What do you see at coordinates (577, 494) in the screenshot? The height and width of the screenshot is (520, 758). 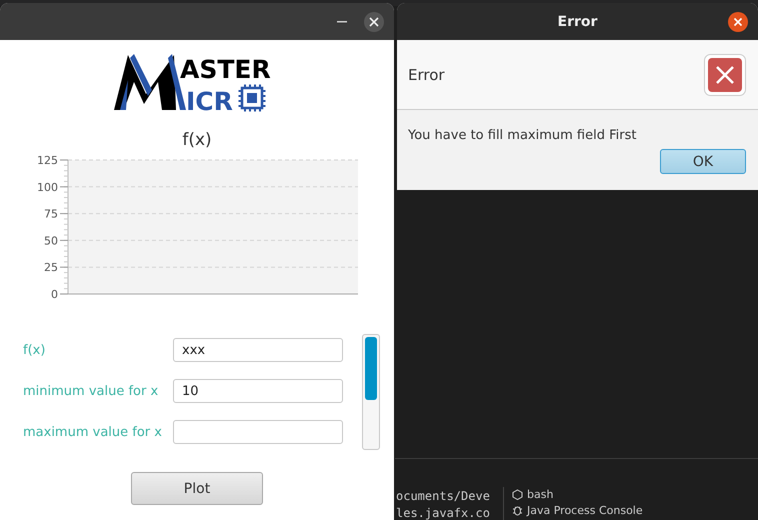 I see `terminal-tab: bash` at bounding box center [577, 494].